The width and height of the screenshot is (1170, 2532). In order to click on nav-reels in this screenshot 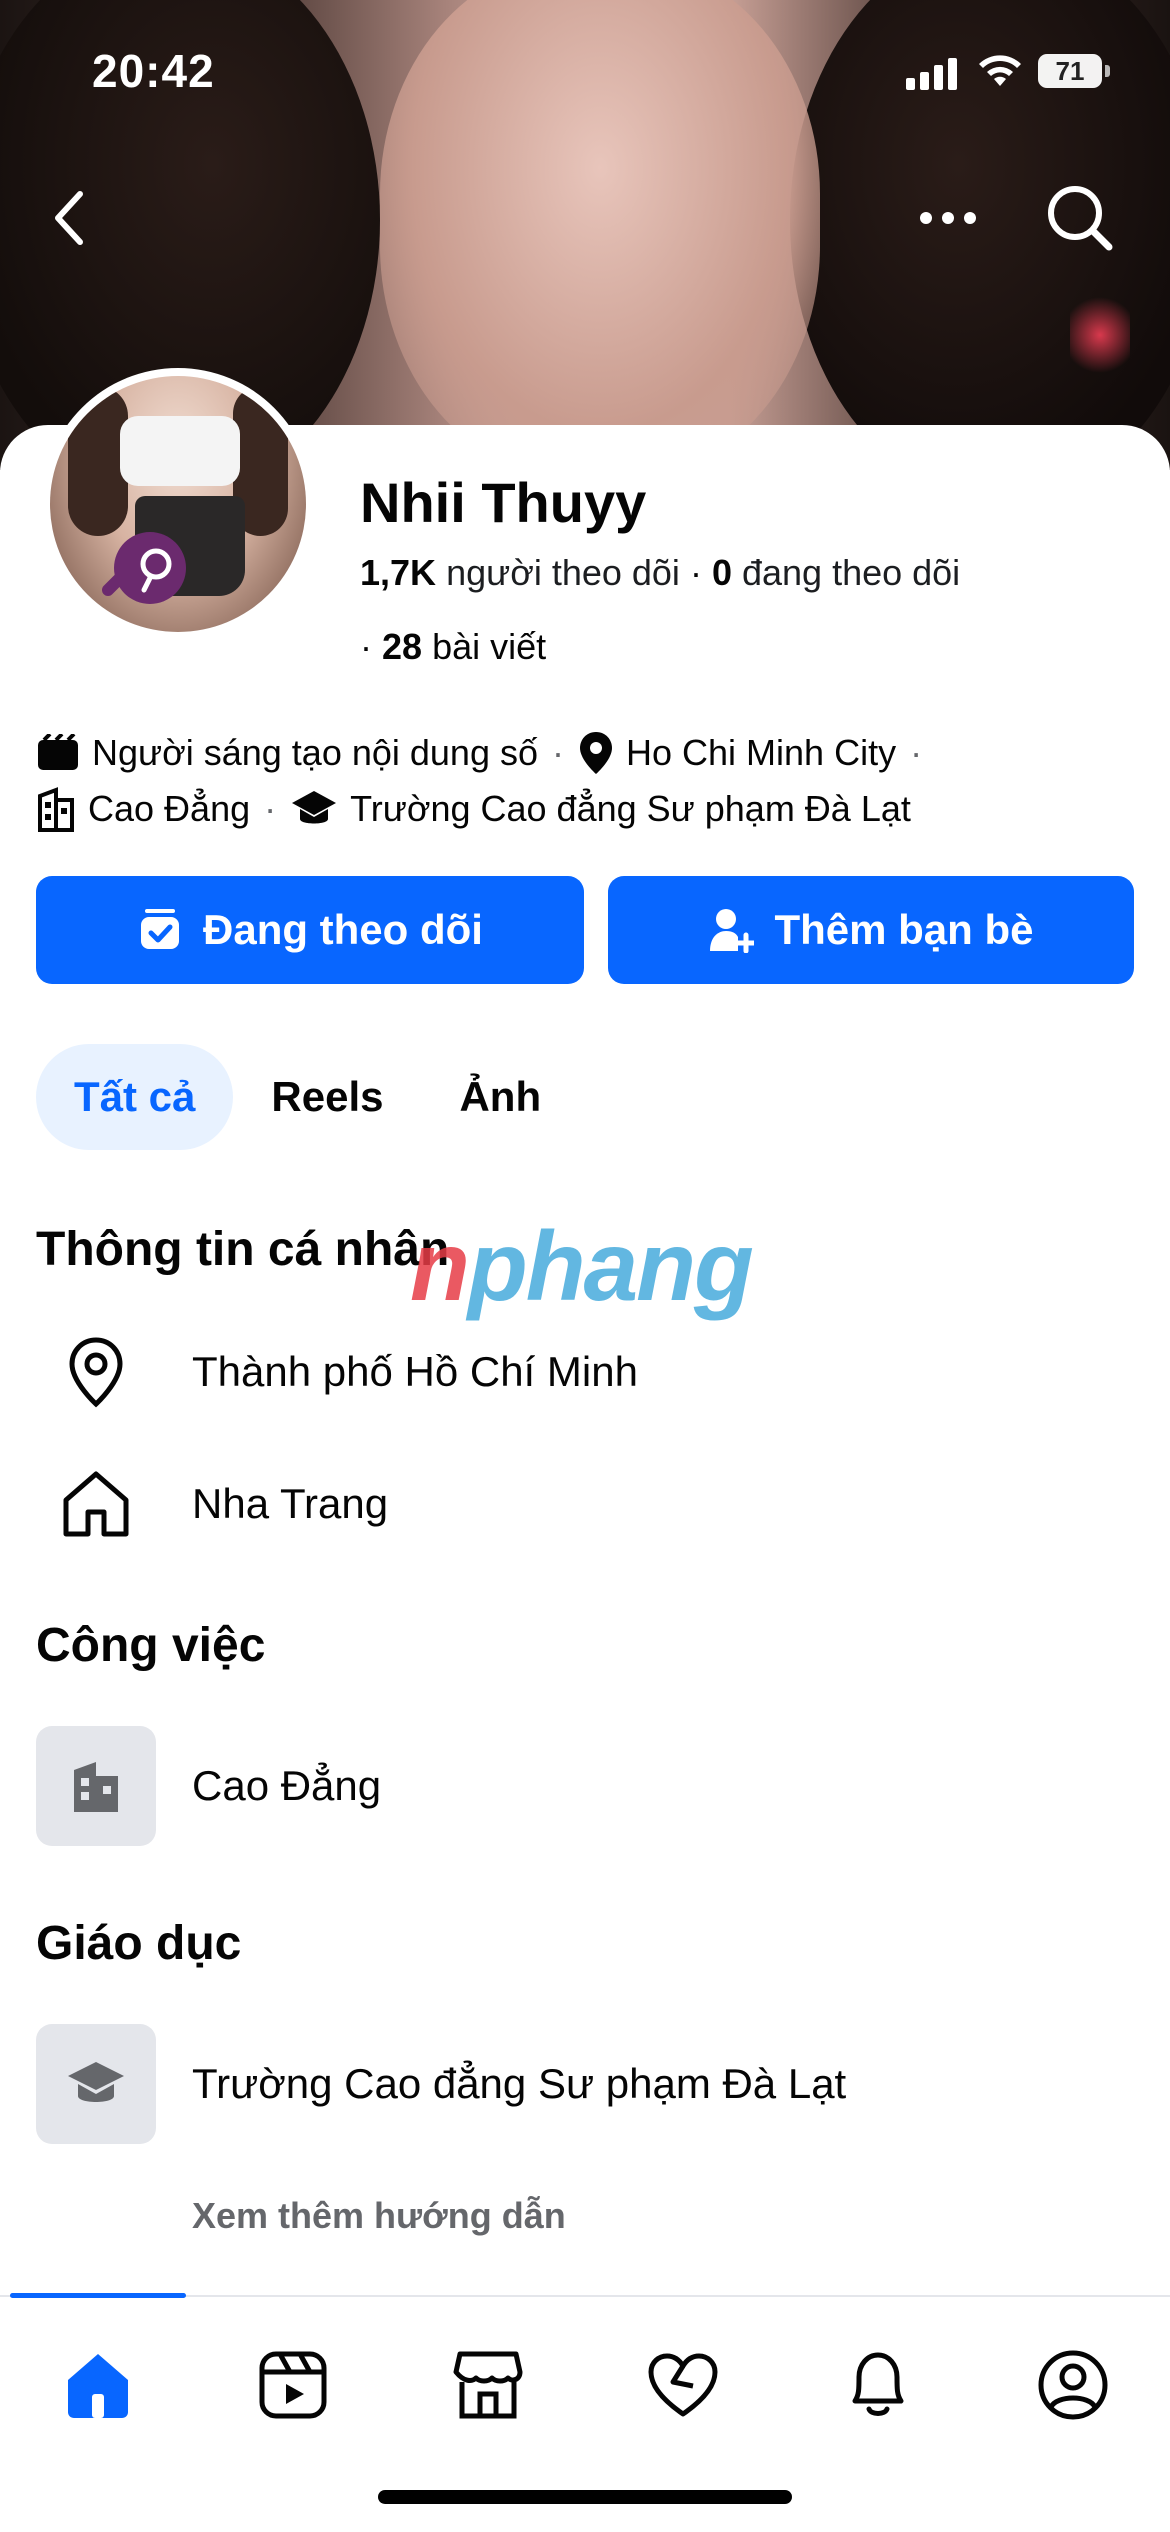, I will do `click(293, 2385)`.